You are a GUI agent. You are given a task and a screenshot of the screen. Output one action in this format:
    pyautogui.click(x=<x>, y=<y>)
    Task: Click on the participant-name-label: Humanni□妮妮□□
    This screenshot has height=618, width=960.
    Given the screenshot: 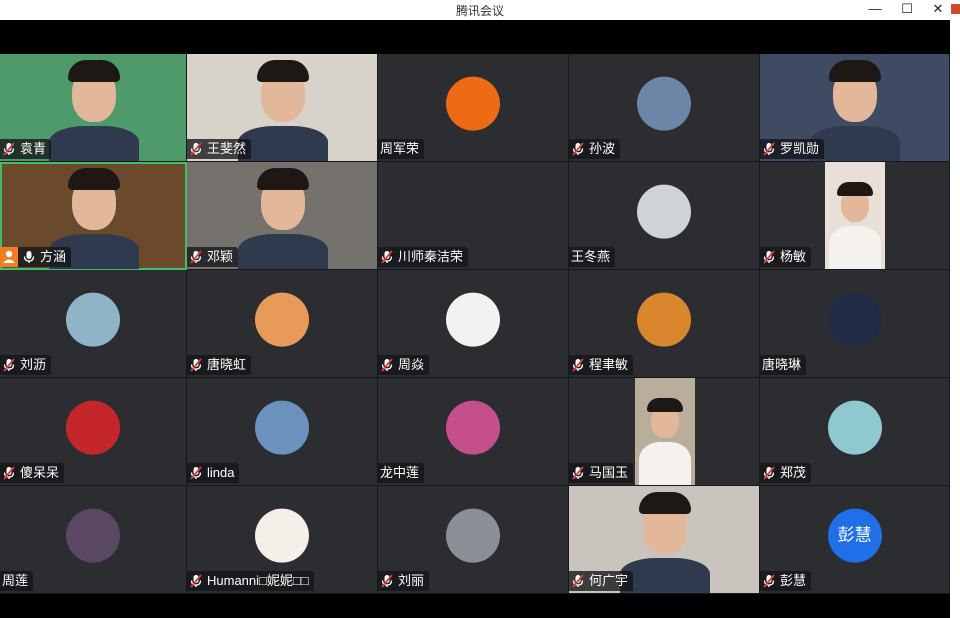 What is the action you would take?
    pyautogui.click(x=250, y=581)
    